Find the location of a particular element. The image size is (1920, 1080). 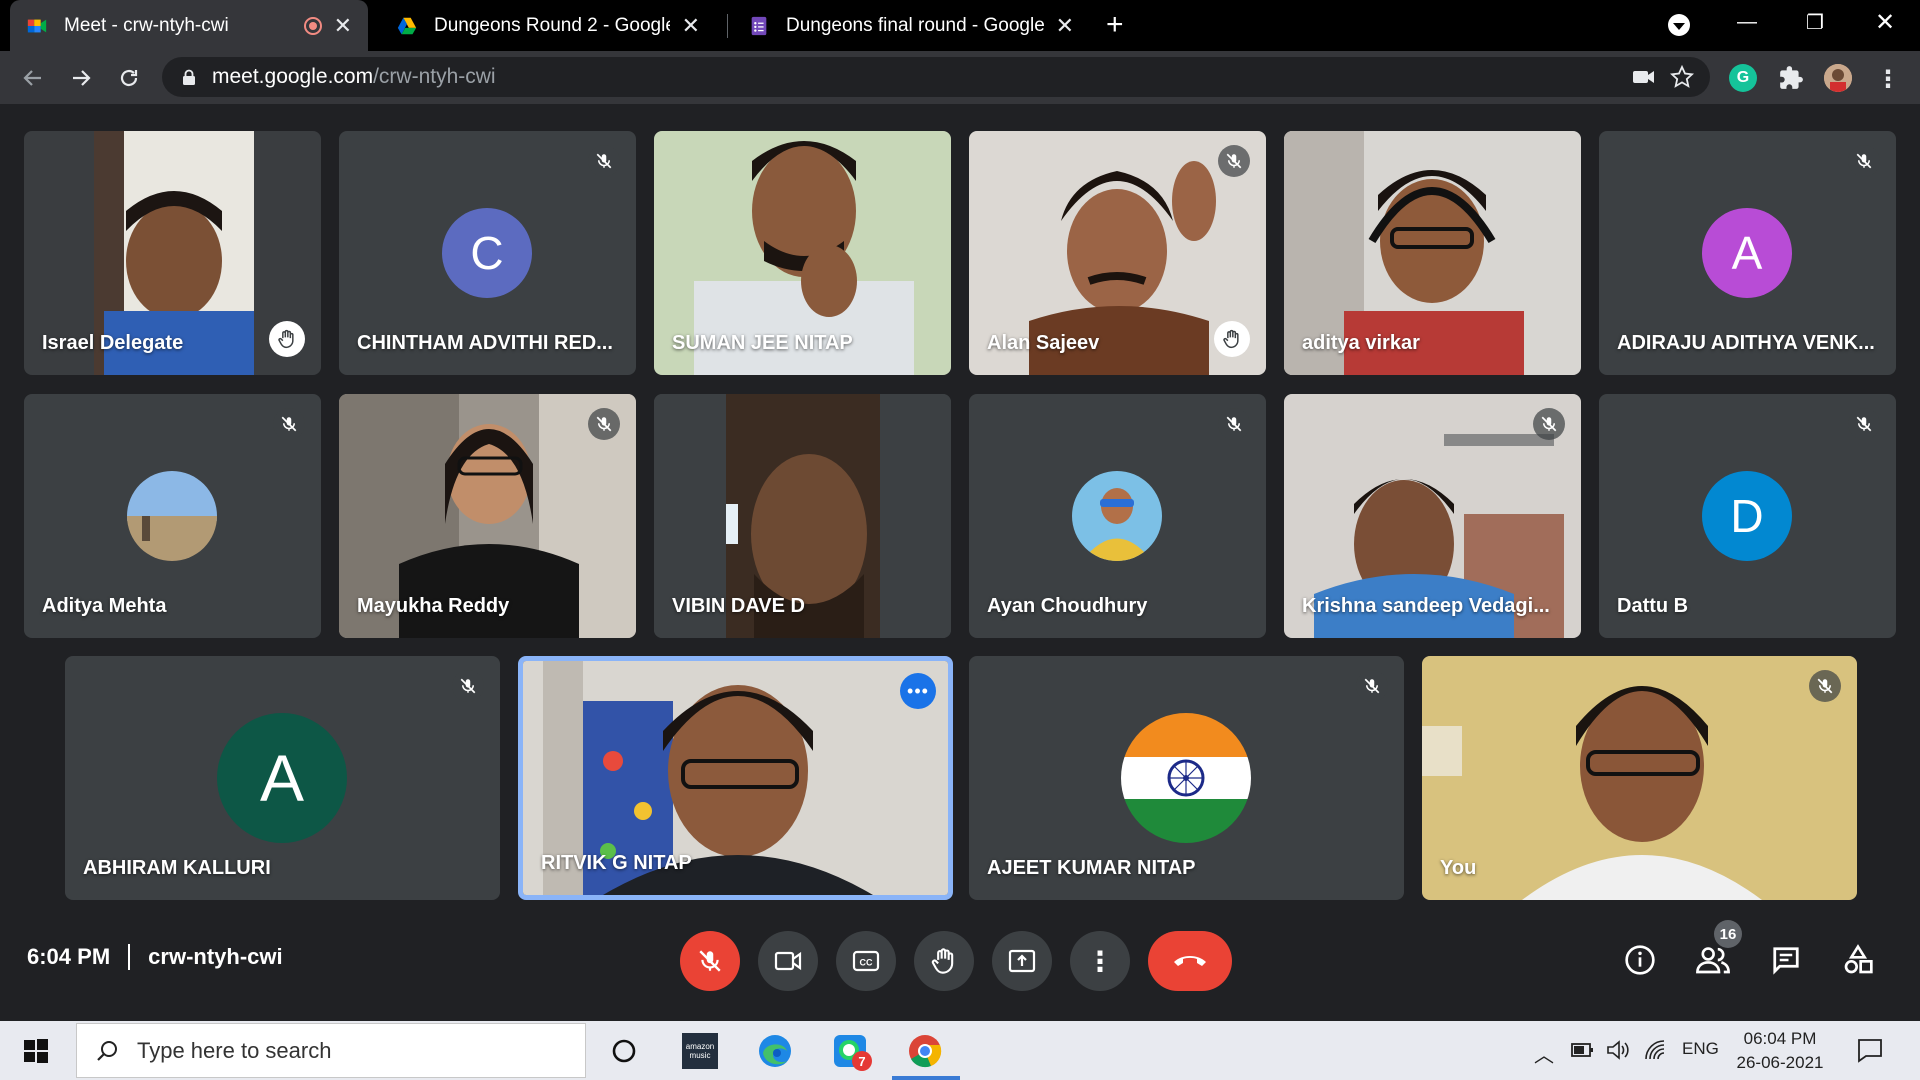

chat-icon is located at coordinates (1786, 961).